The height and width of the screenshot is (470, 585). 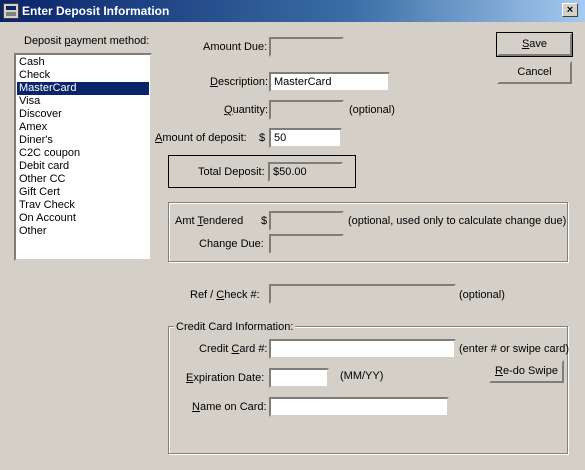 I want to click on amt-tendered-field, so click(x=306, y=221).